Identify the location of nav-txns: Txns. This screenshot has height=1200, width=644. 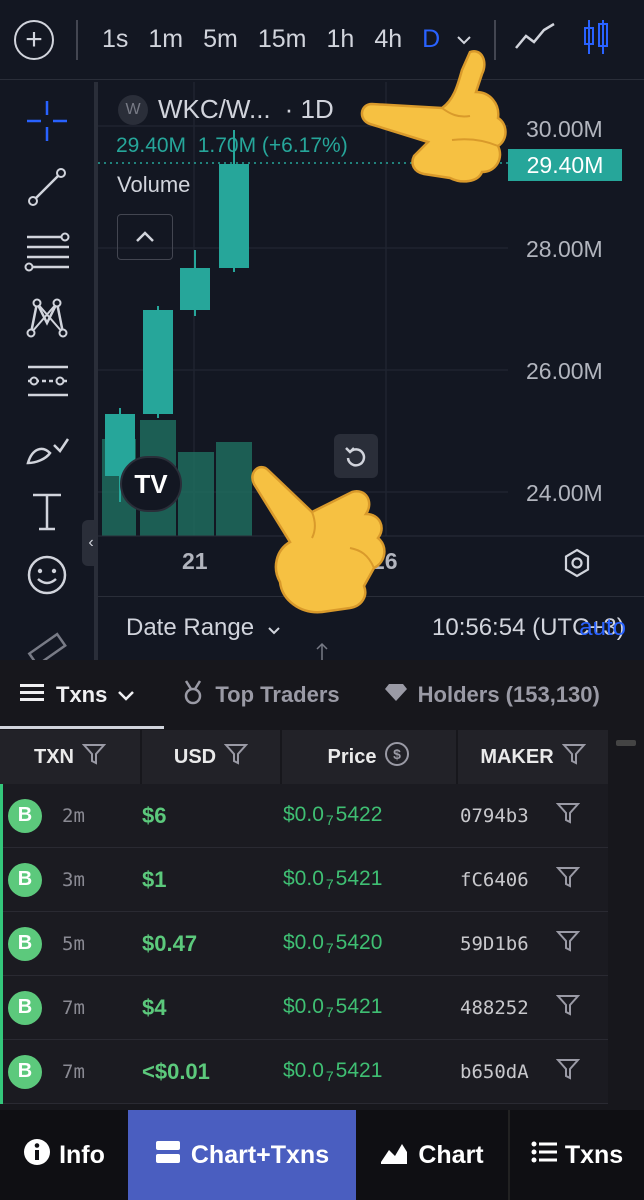
(577, 1155).